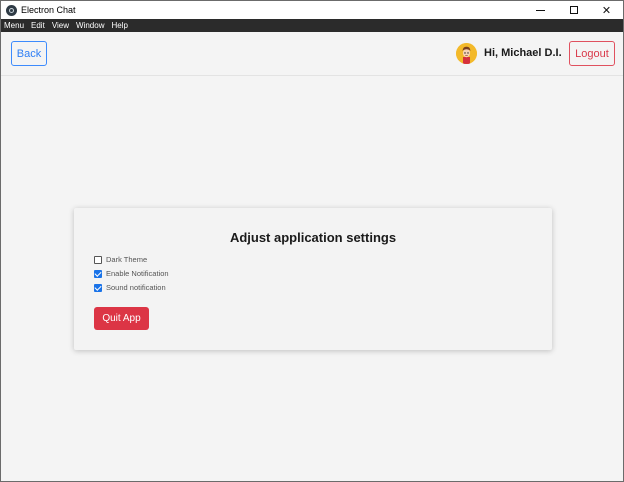 This screenshot has width=624, height=482. Describe the element at coordinates (90, 25) in the screenshot. I see `menu-item-window: Window` at that location.